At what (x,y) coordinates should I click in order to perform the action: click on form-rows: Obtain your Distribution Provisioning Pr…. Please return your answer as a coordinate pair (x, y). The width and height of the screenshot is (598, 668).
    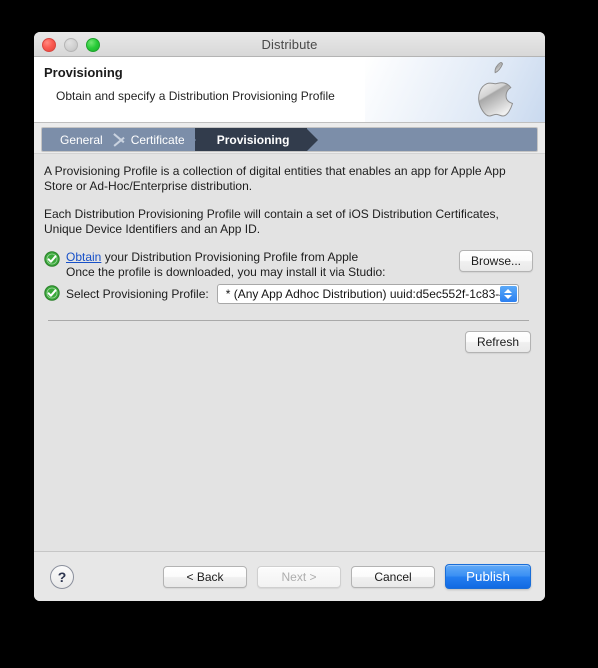
    Looking at the image, I should click on (288, 277).